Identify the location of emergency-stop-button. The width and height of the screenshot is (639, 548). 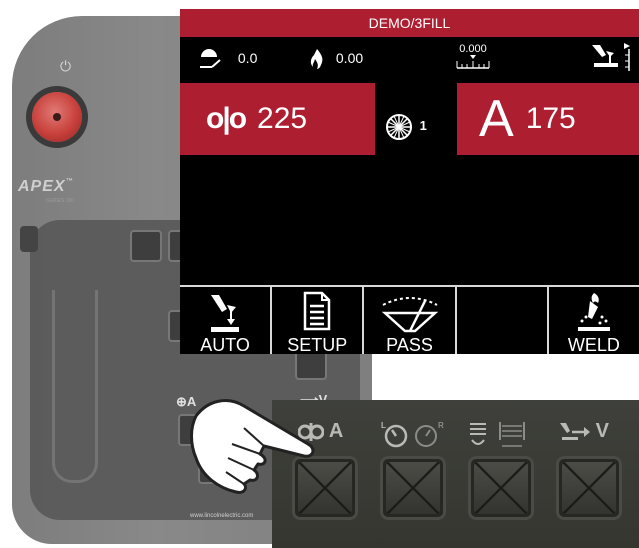
(57, 117).